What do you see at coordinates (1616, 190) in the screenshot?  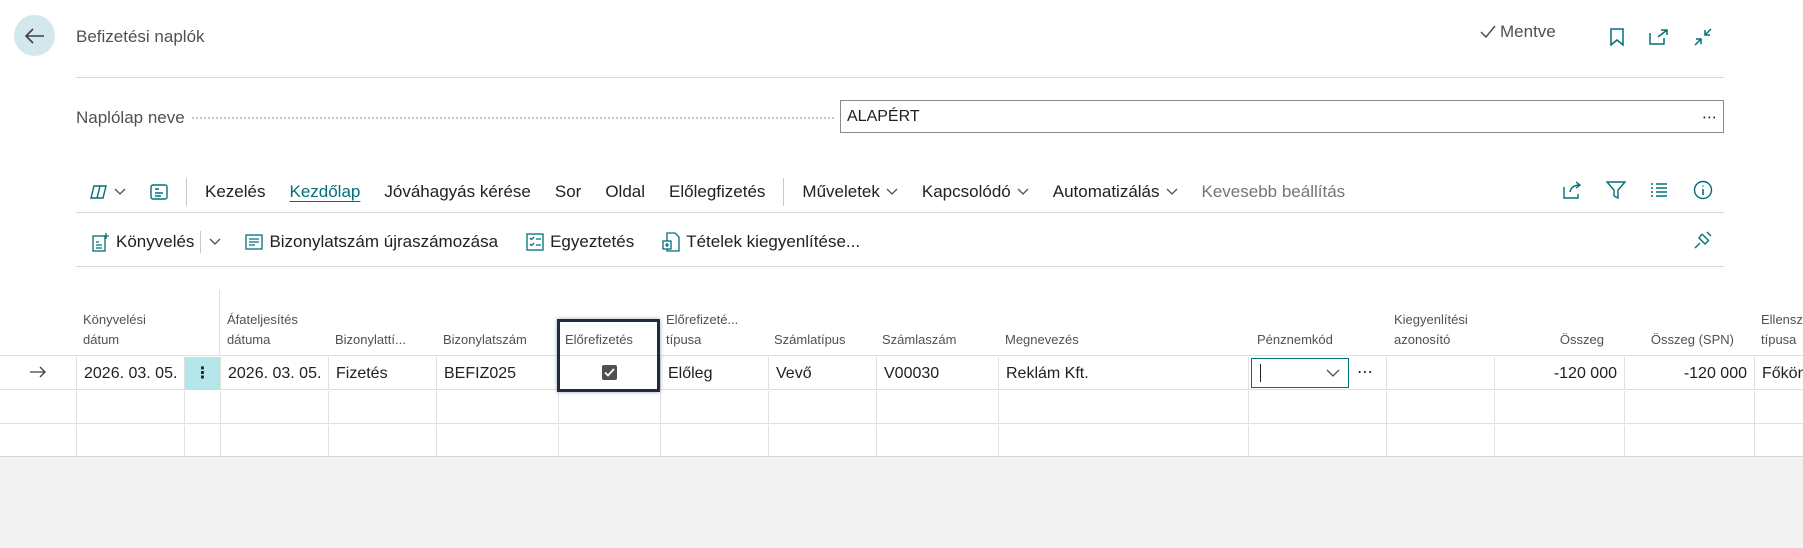 I see `filter-button` at bounding box center [1616, 190].